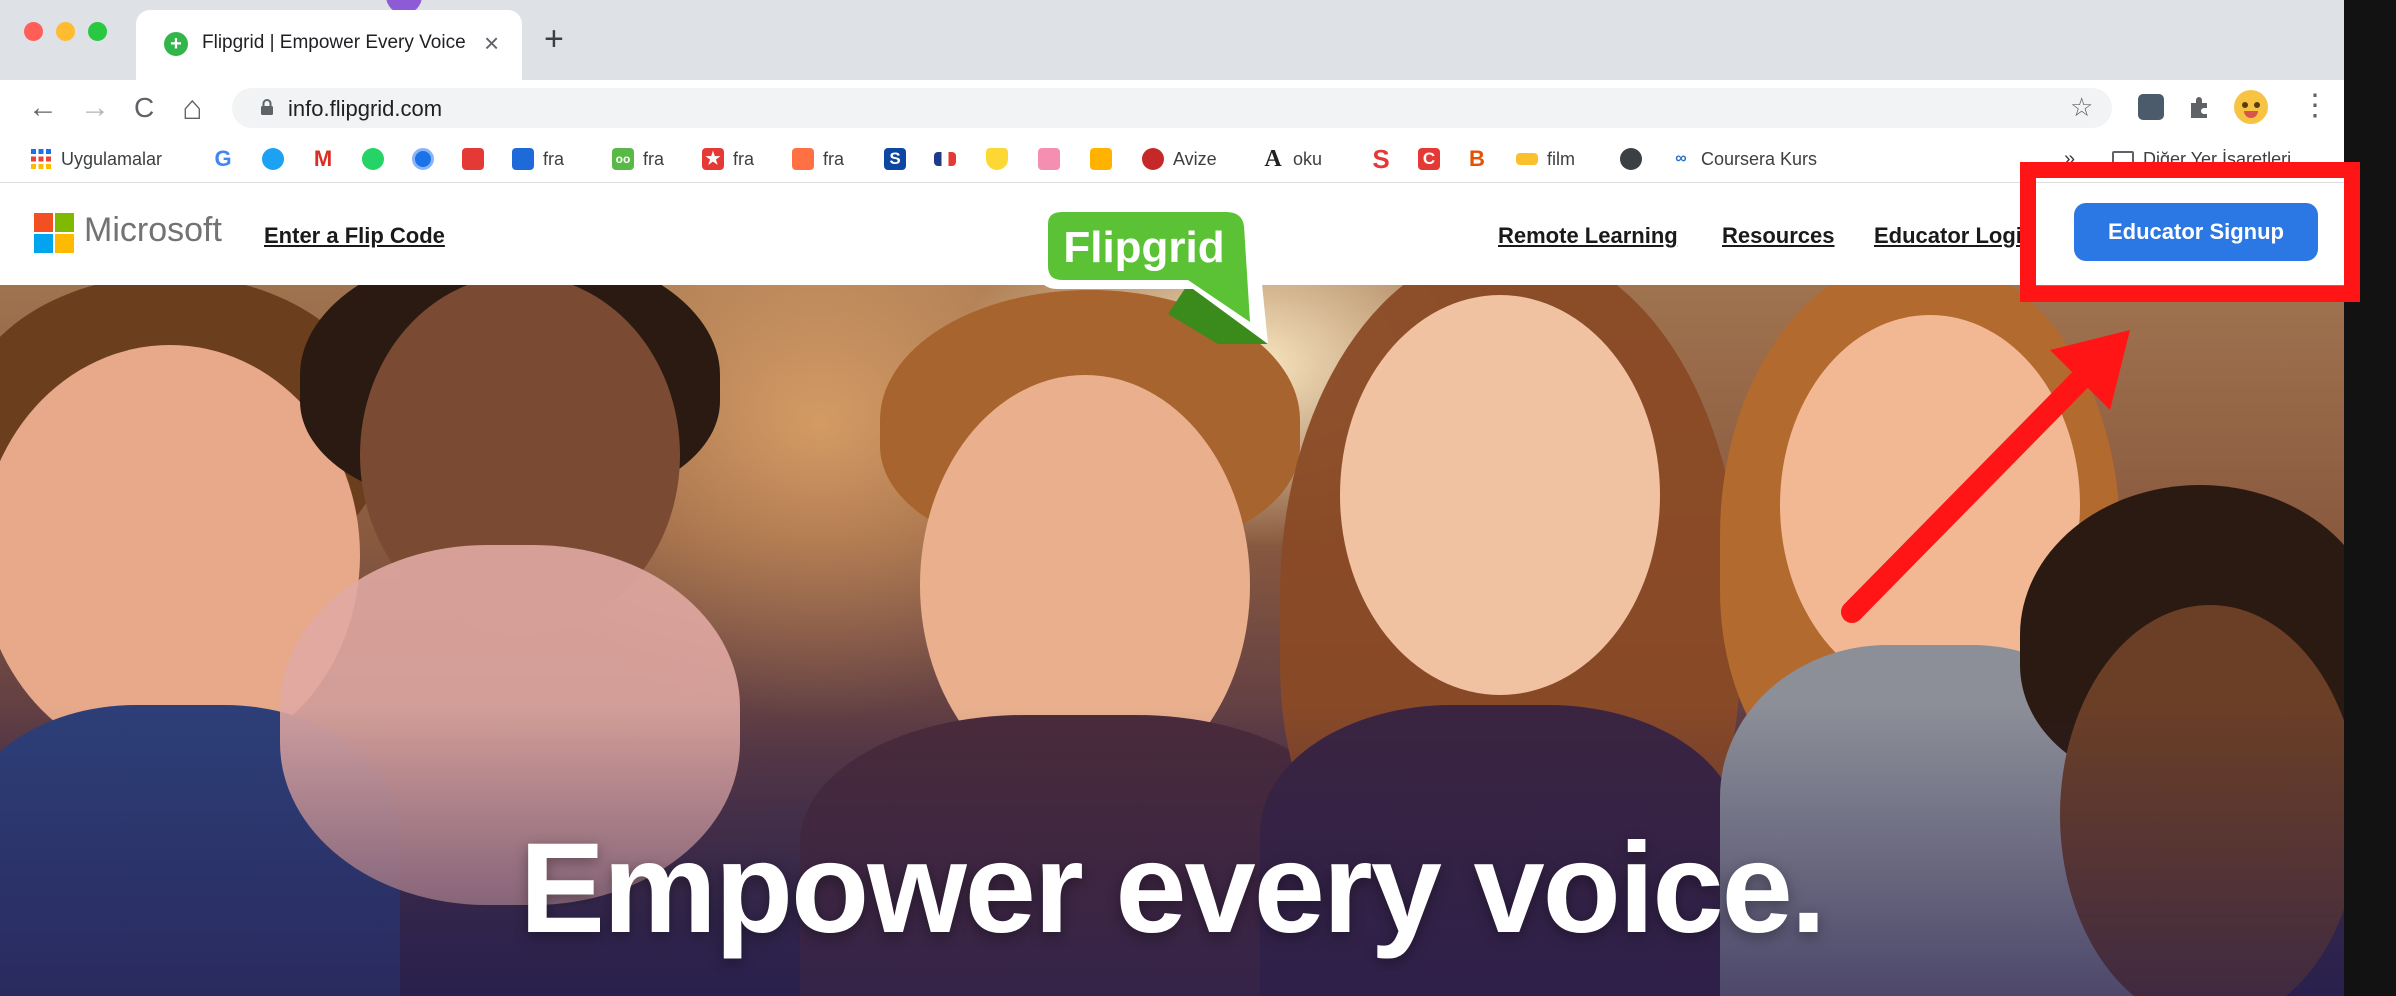  Describe the element at coordinates (1527, 159) in the screenshot. I see `yellow-bar-icon` at that location.